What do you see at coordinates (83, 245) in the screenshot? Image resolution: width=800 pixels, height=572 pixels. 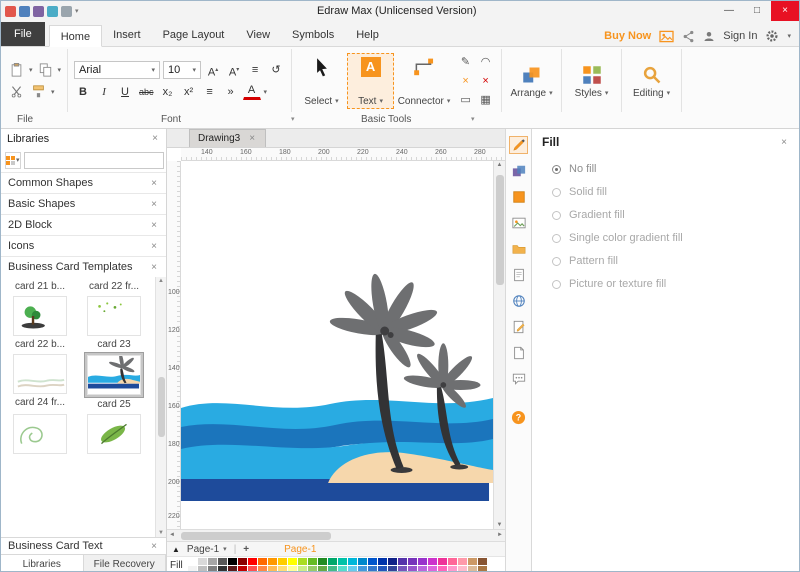 I see `sidebar-item-icons: Icons ×` at bounding box center [83, 245].